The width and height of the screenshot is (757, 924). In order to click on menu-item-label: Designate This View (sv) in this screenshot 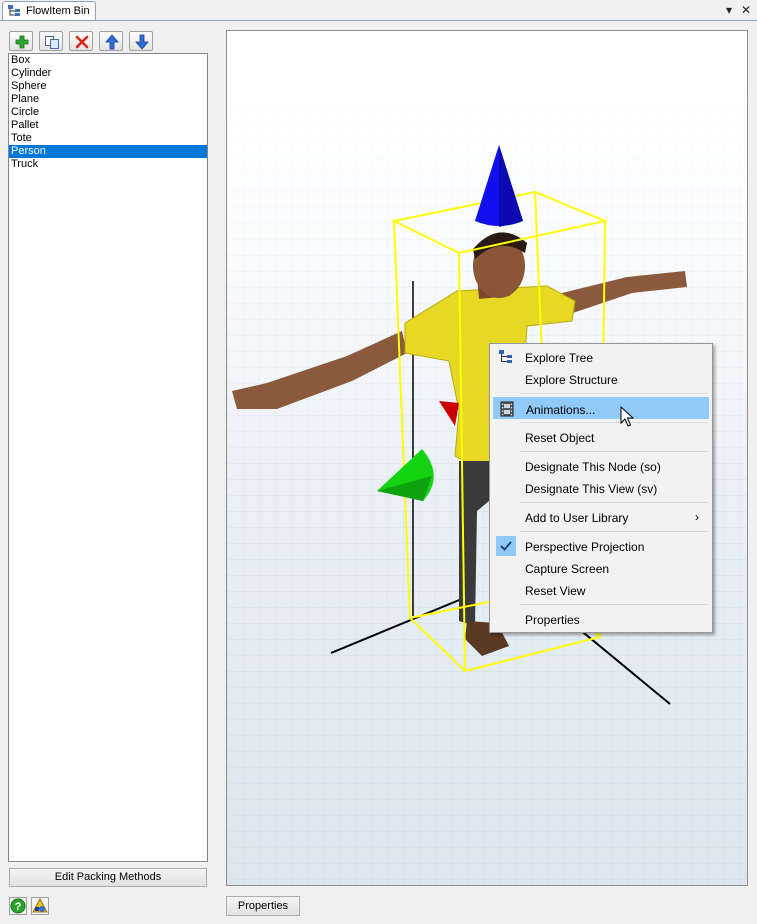, I will do `click(591, 489)`.